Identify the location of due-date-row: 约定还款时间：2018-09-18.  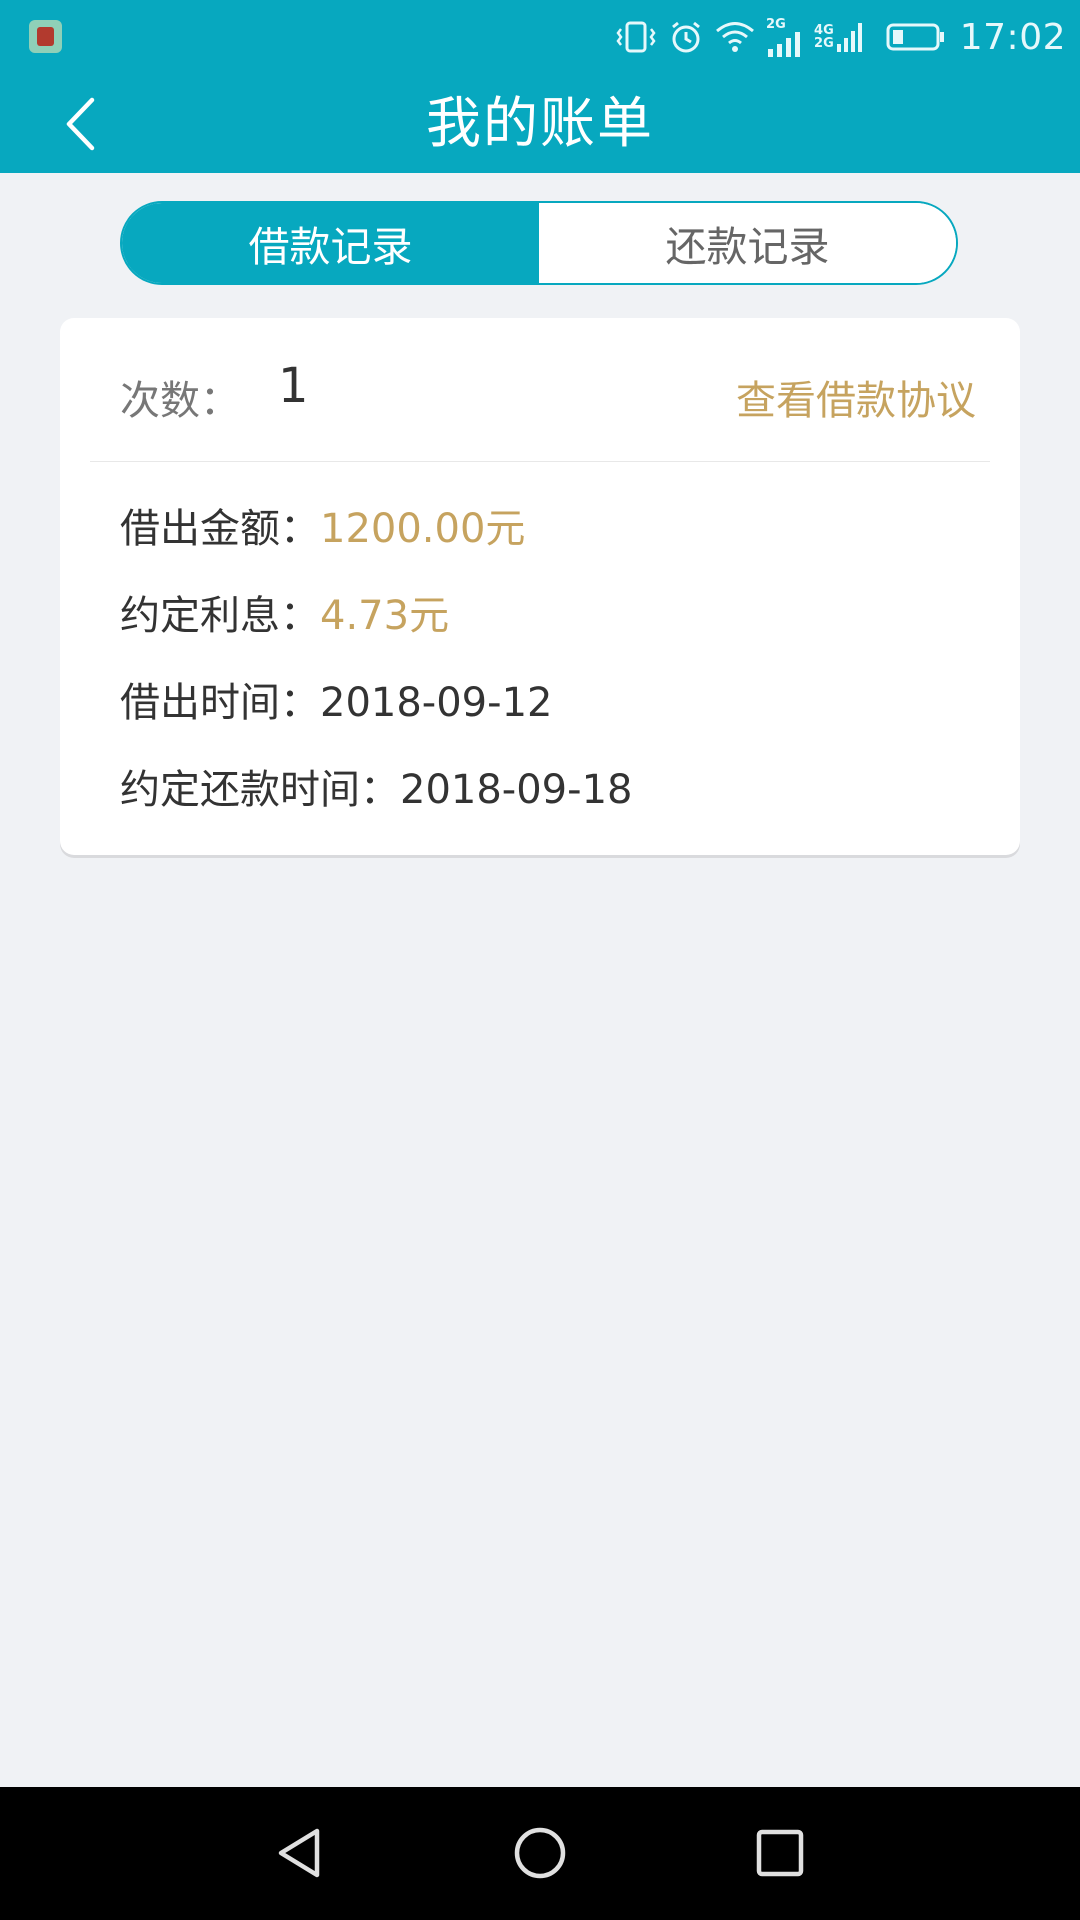
(376, 786).